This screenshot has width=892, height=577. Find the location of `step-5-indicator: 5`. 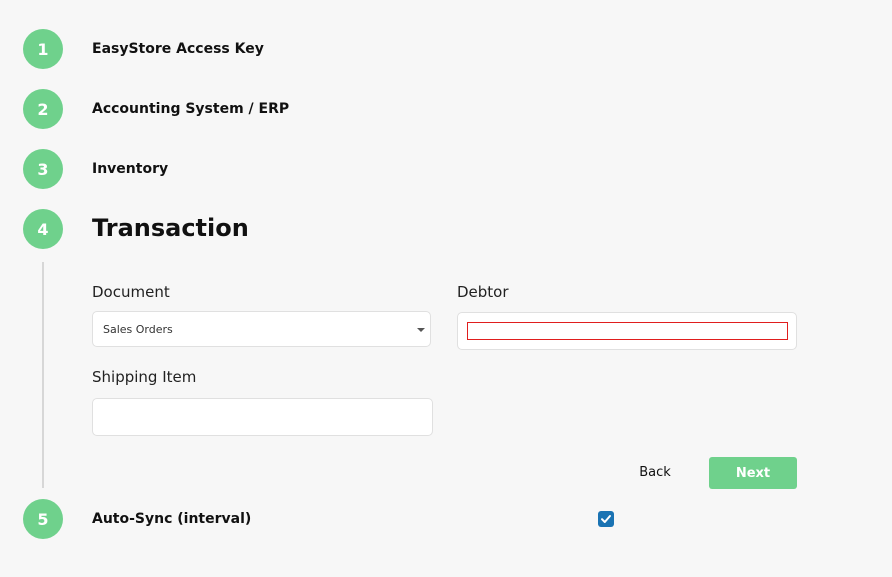

step-5-indicator: 5 is located at coordinates (43, 519).